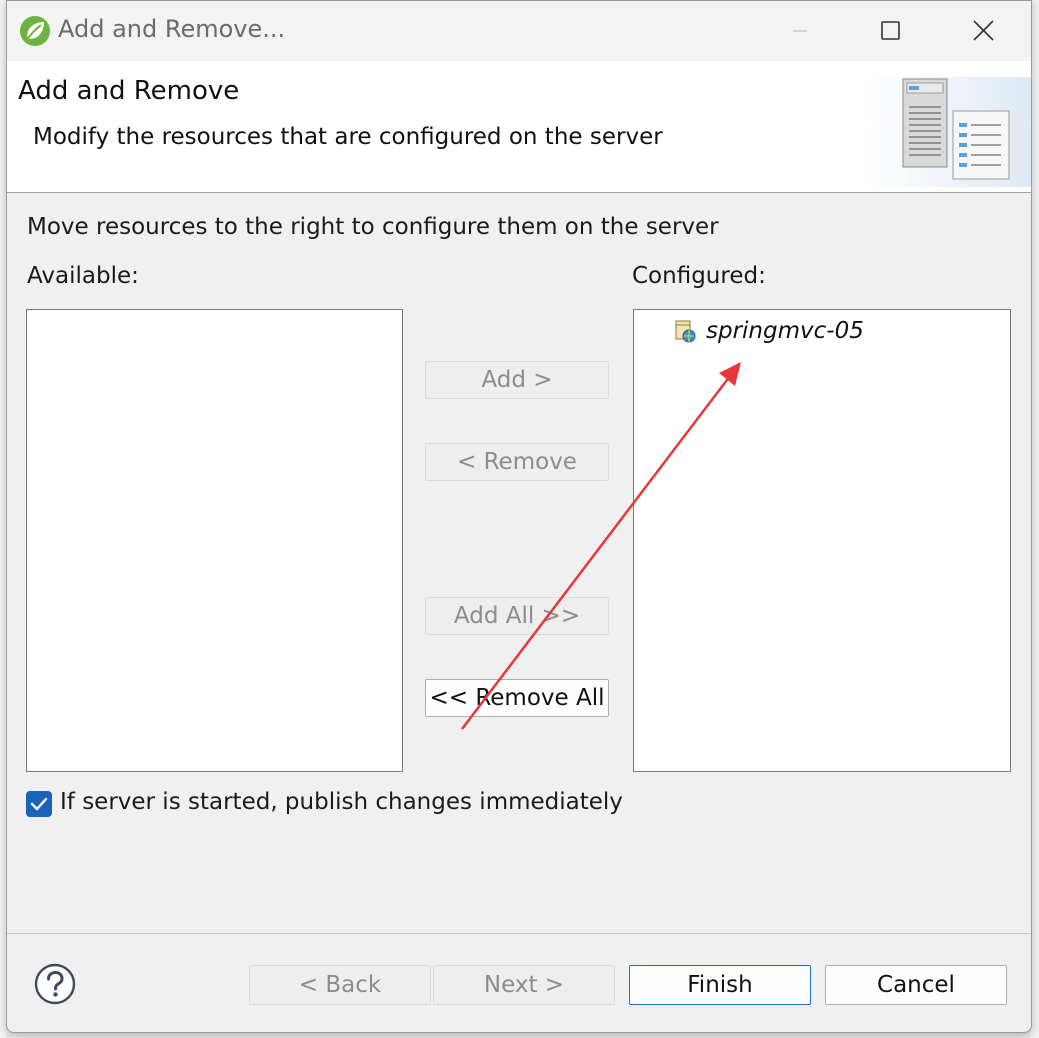  Describe the element at coordinates (916, 985) in the screenshot. I see `cancel-button: Cancel` at that location.